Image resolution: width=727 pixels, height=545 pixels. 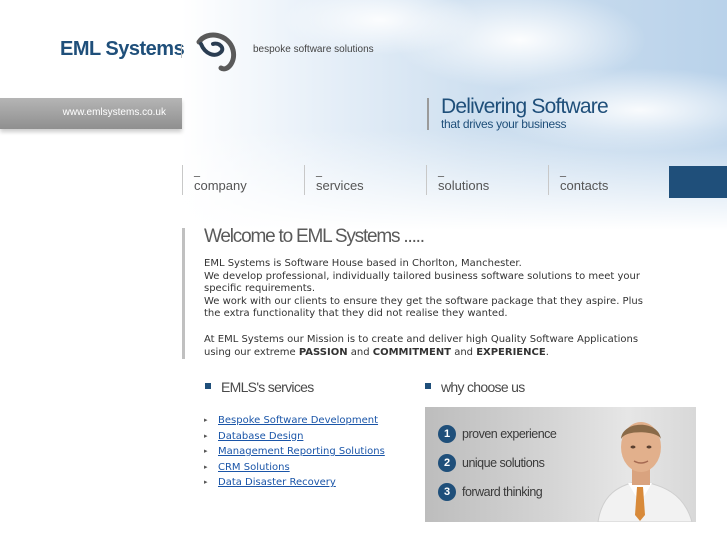 I want to click on list-item: ▸ Database Design, so click(x=303, y=437).